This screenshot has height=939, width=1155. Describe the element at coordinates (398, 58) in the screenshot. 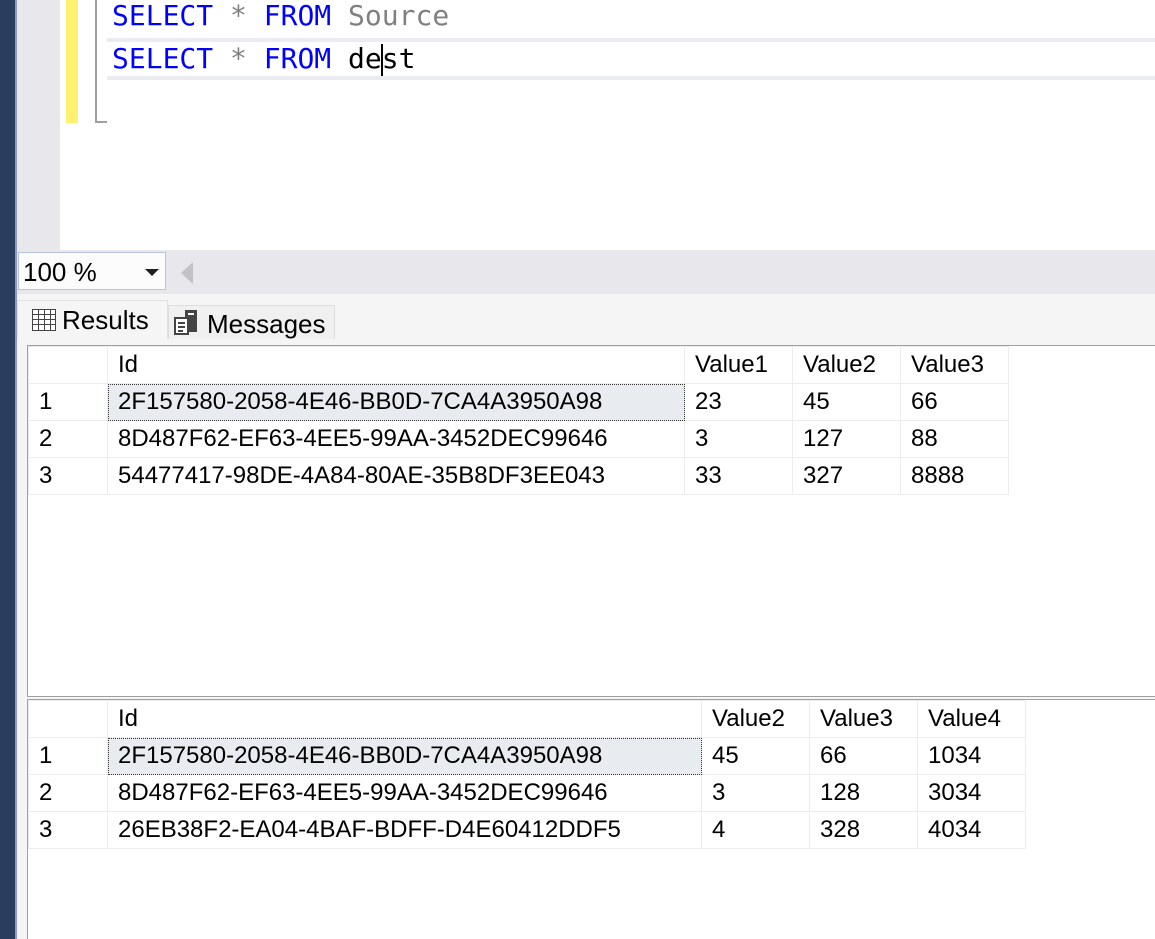

I see `table-name-part: st` at that location.